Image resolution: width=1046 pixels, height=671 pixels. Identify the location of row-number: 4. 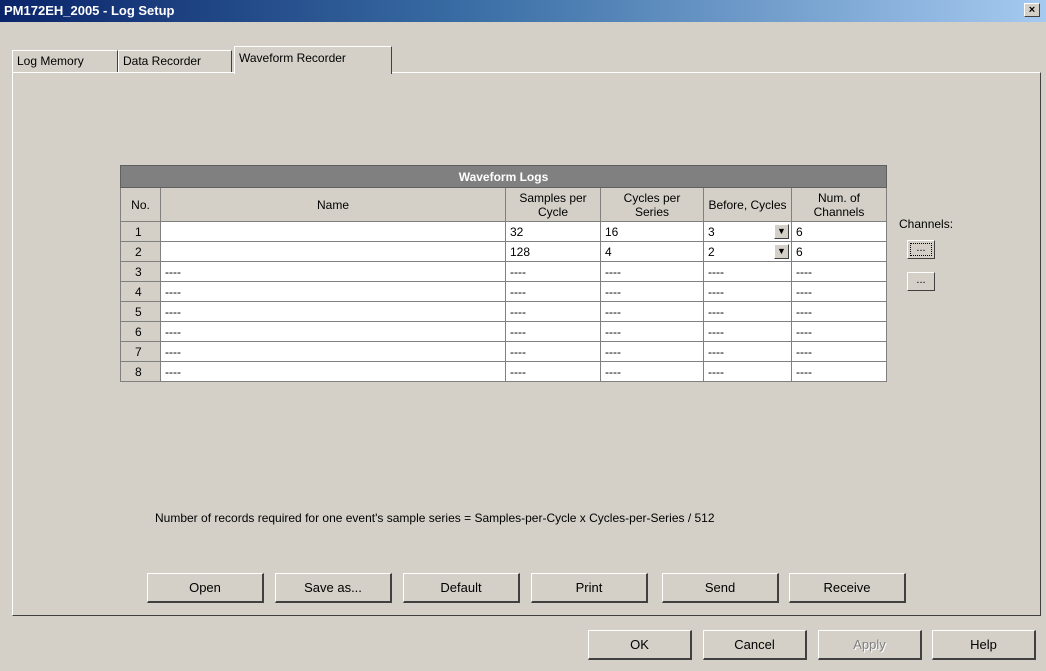
(140, 291).